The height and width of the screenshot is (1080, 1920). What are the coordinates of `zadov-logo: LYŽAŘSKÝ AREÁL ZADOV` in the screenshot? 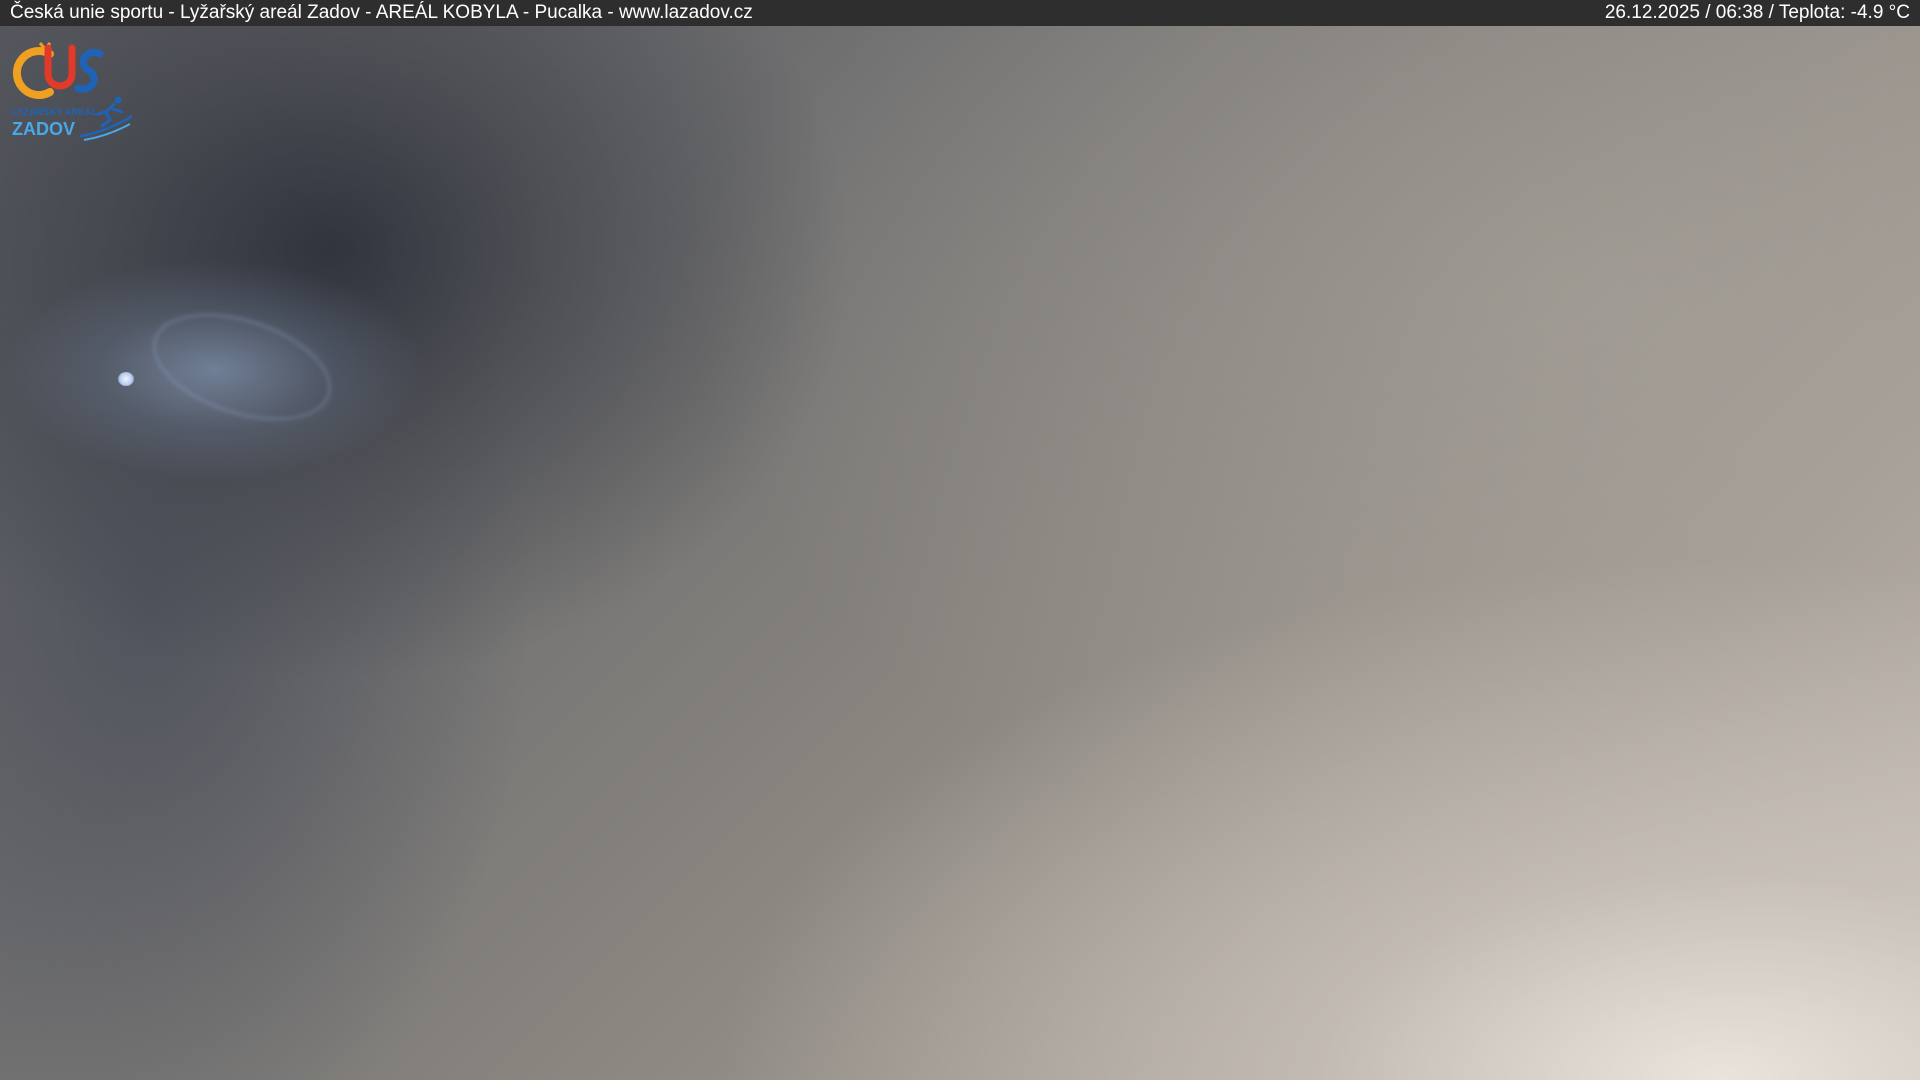 It's located at (72, 93).